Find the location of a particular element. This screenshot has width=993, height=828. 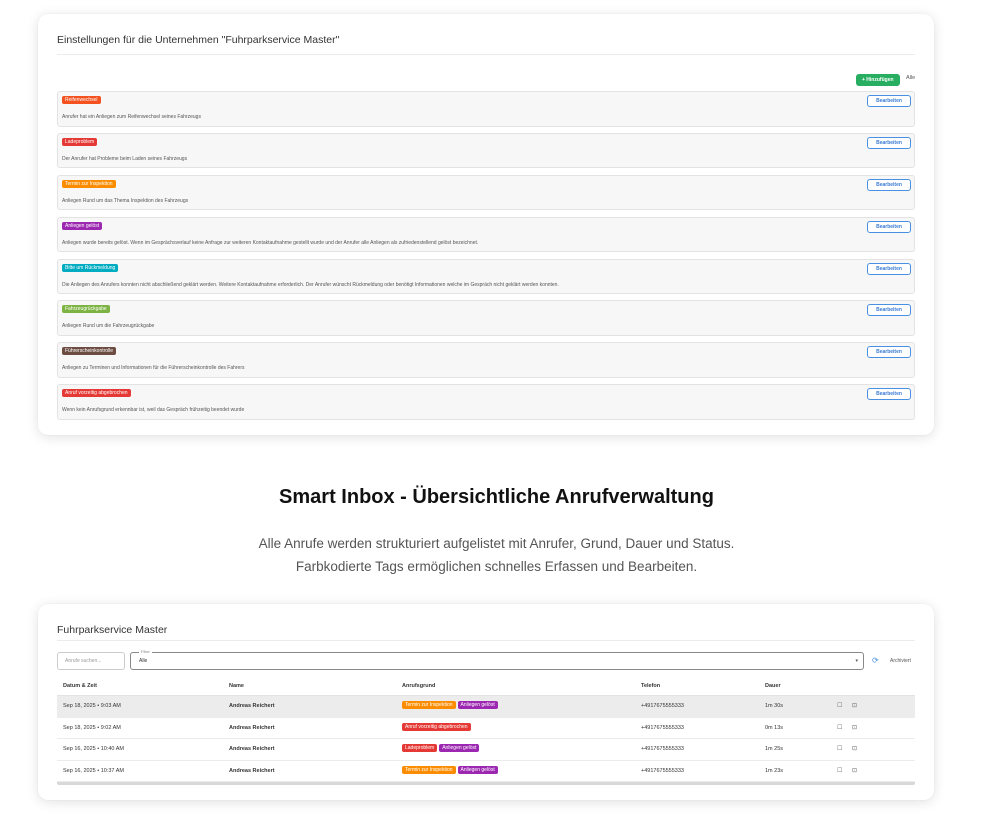

inbox-title: Fuhrparkservice Master is located at coordinates (112, 630).